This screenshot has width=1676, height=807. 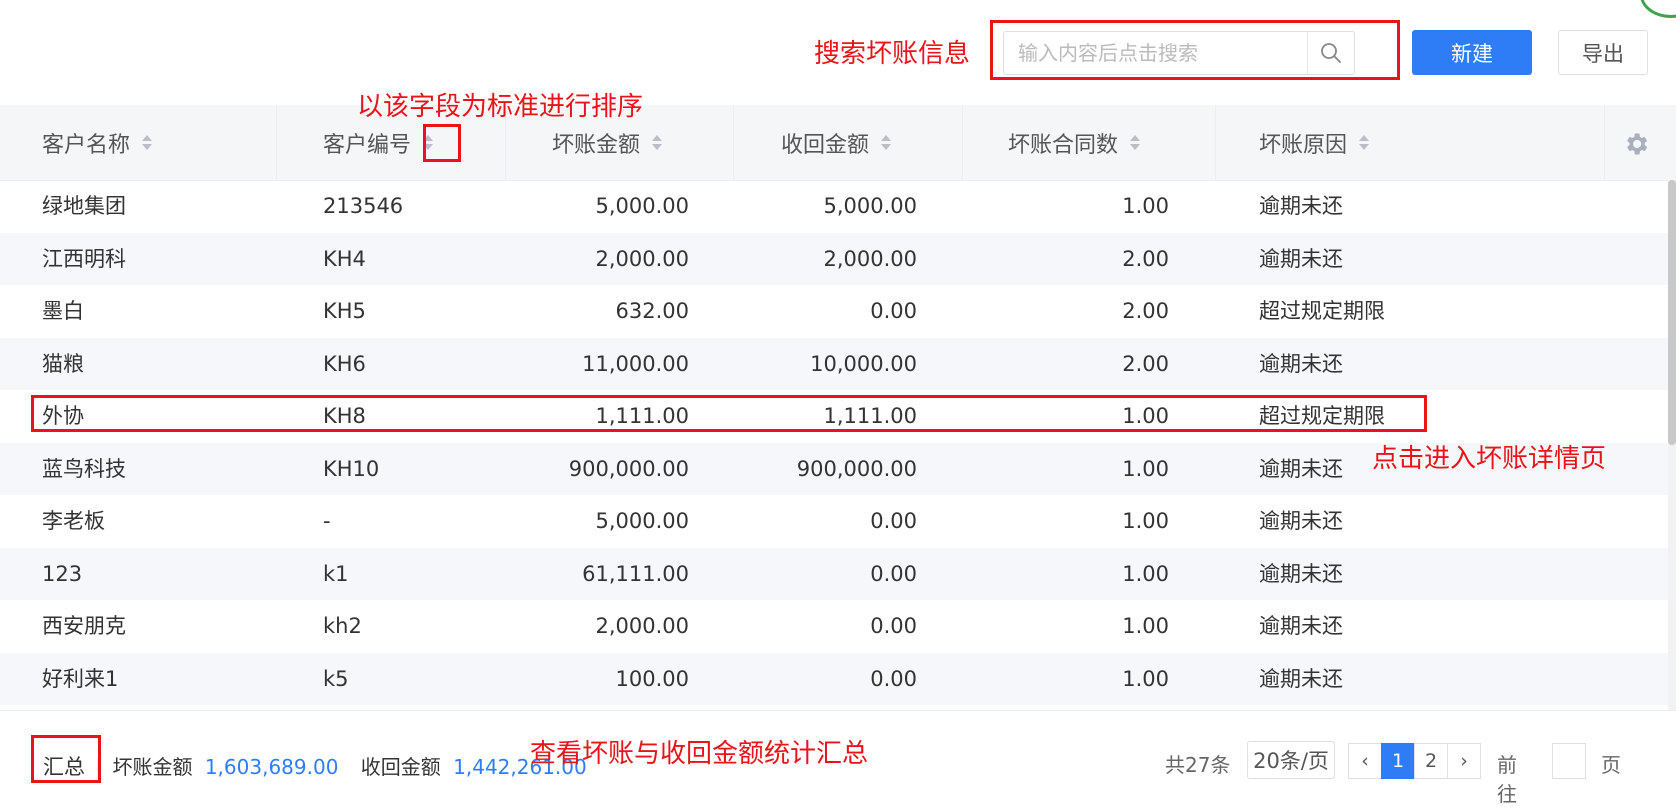 I want to click on cell-code: KH5, so click(x=344, y=311).